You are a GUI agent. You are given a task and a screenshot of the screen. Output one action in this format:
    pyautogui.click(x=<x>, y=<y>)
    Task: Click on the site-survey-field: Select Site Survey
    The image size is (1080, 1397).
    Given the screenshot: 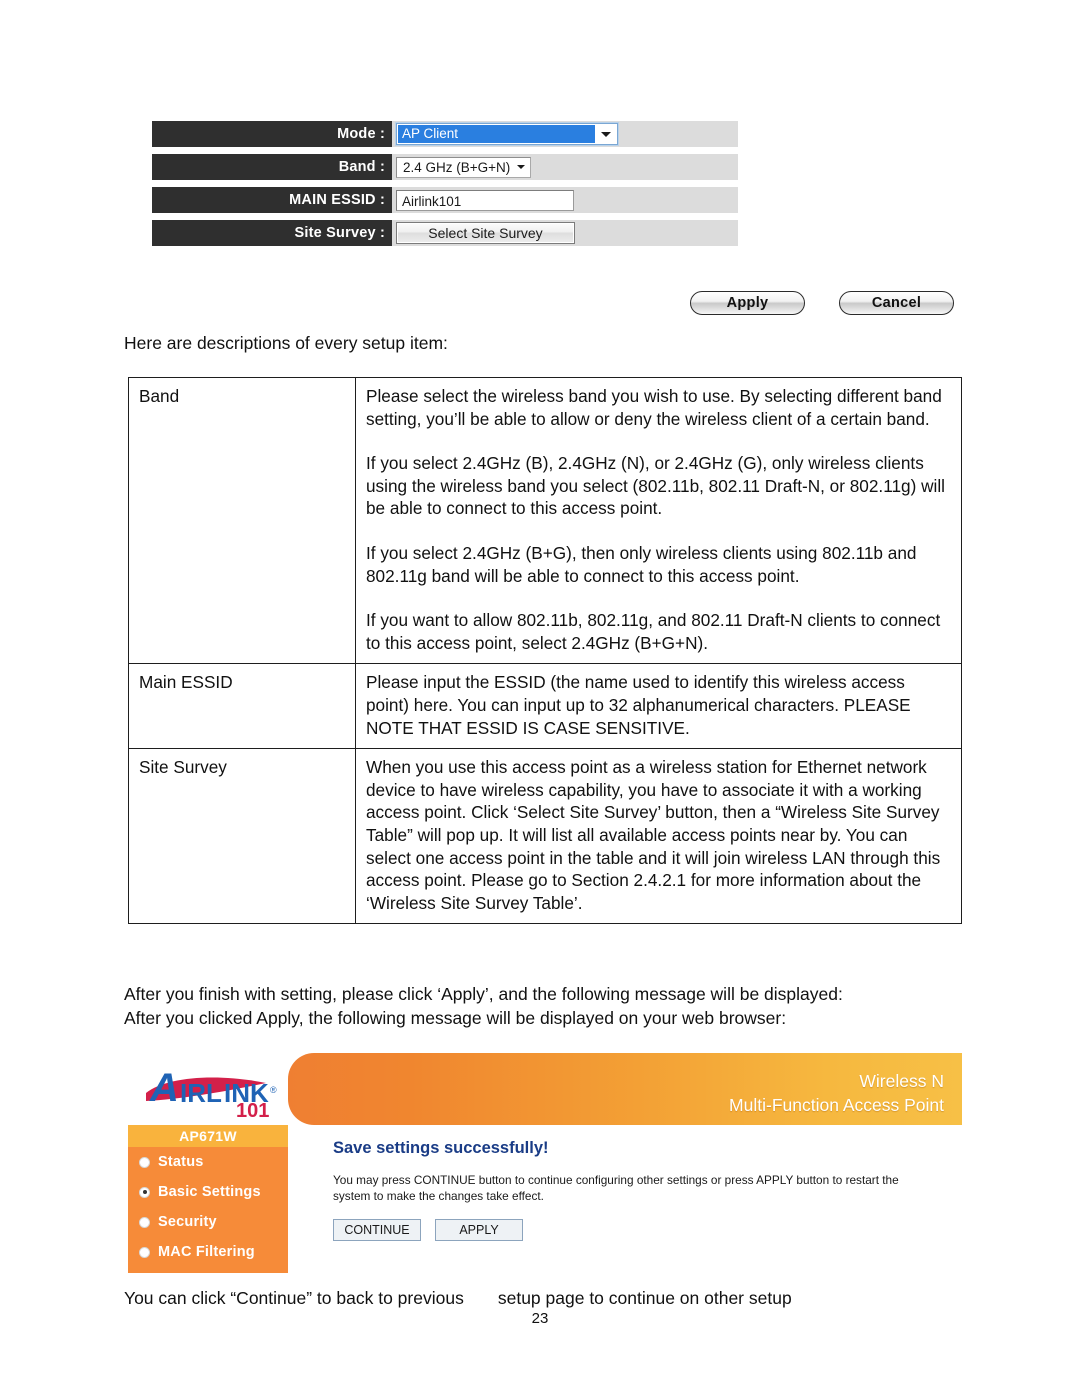 What is the action you would take?
    pyautogui.click(x=565, y=233)
    